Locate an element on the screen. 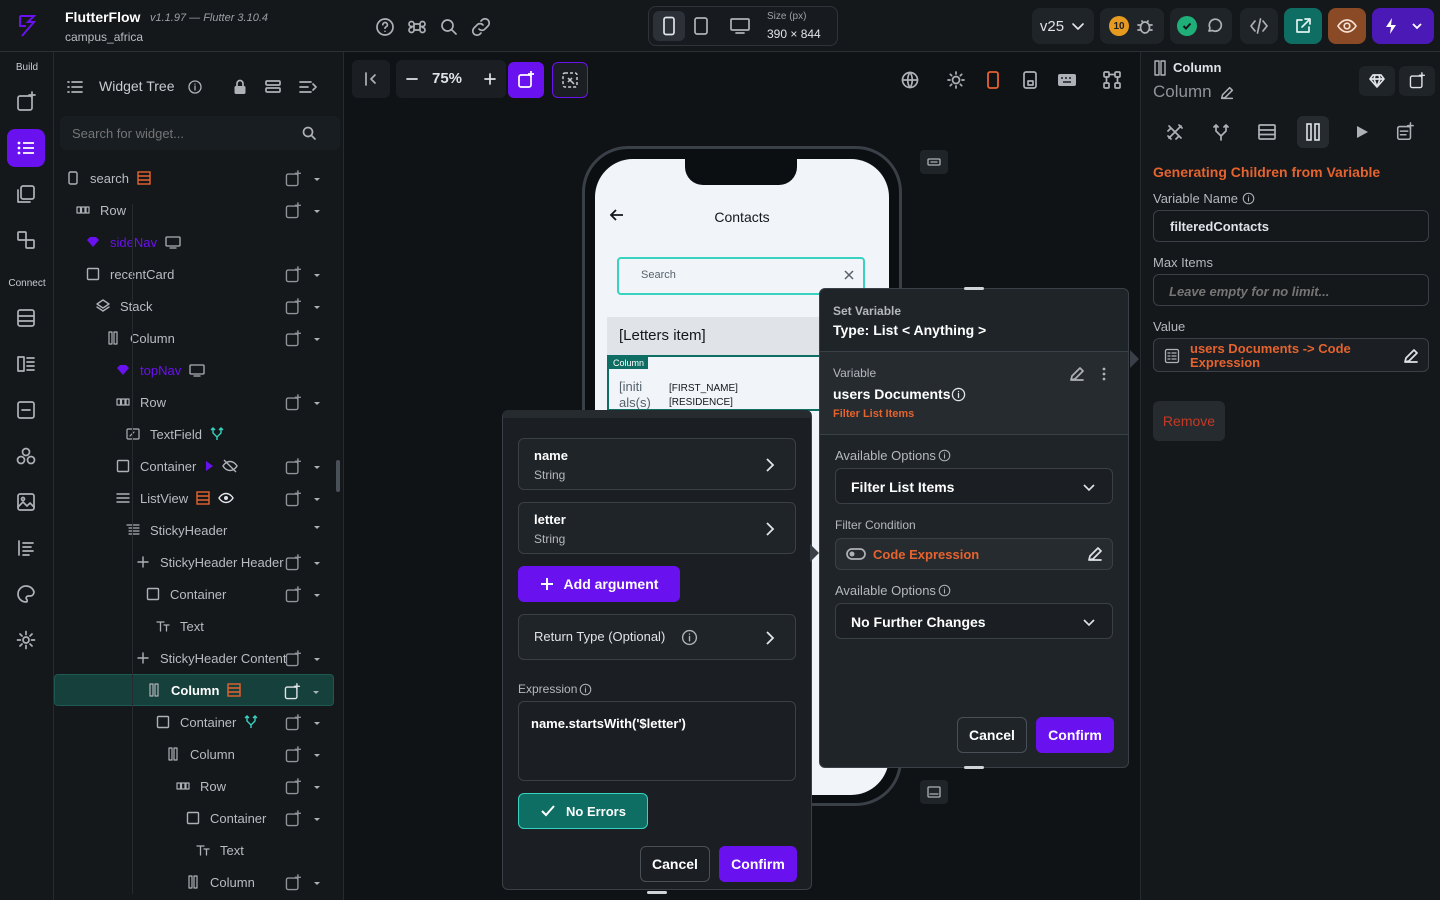 The image size is (1440, 900). help-icon is located at coordinates (385, 27).